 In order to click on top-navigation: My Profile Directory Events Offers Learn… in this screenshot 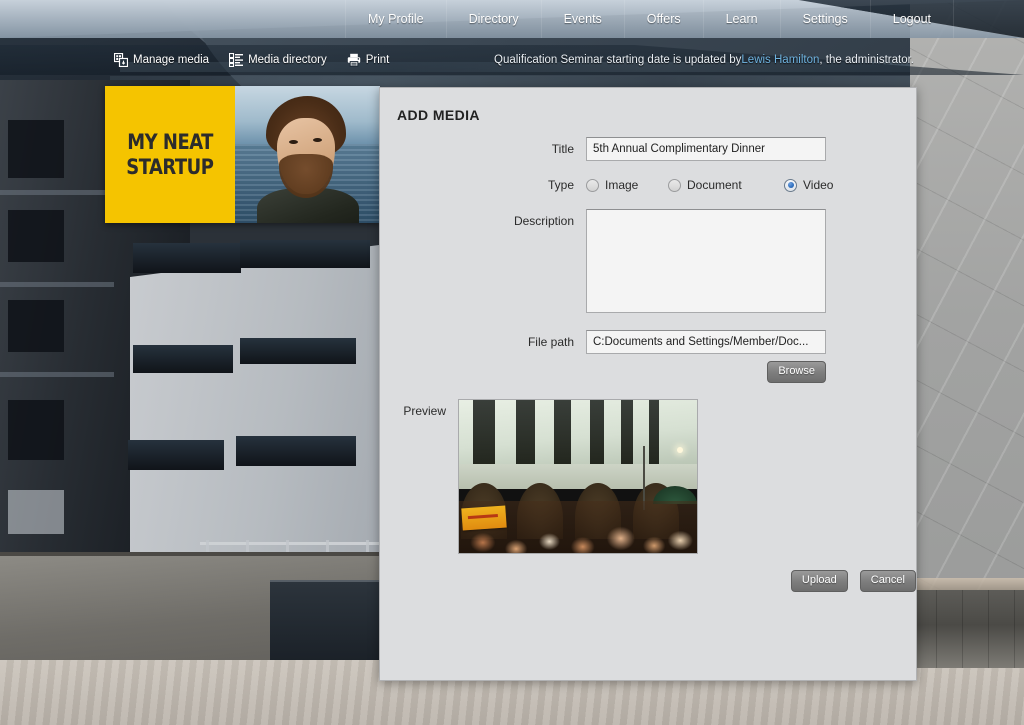, I will do `click(512, 19)`.